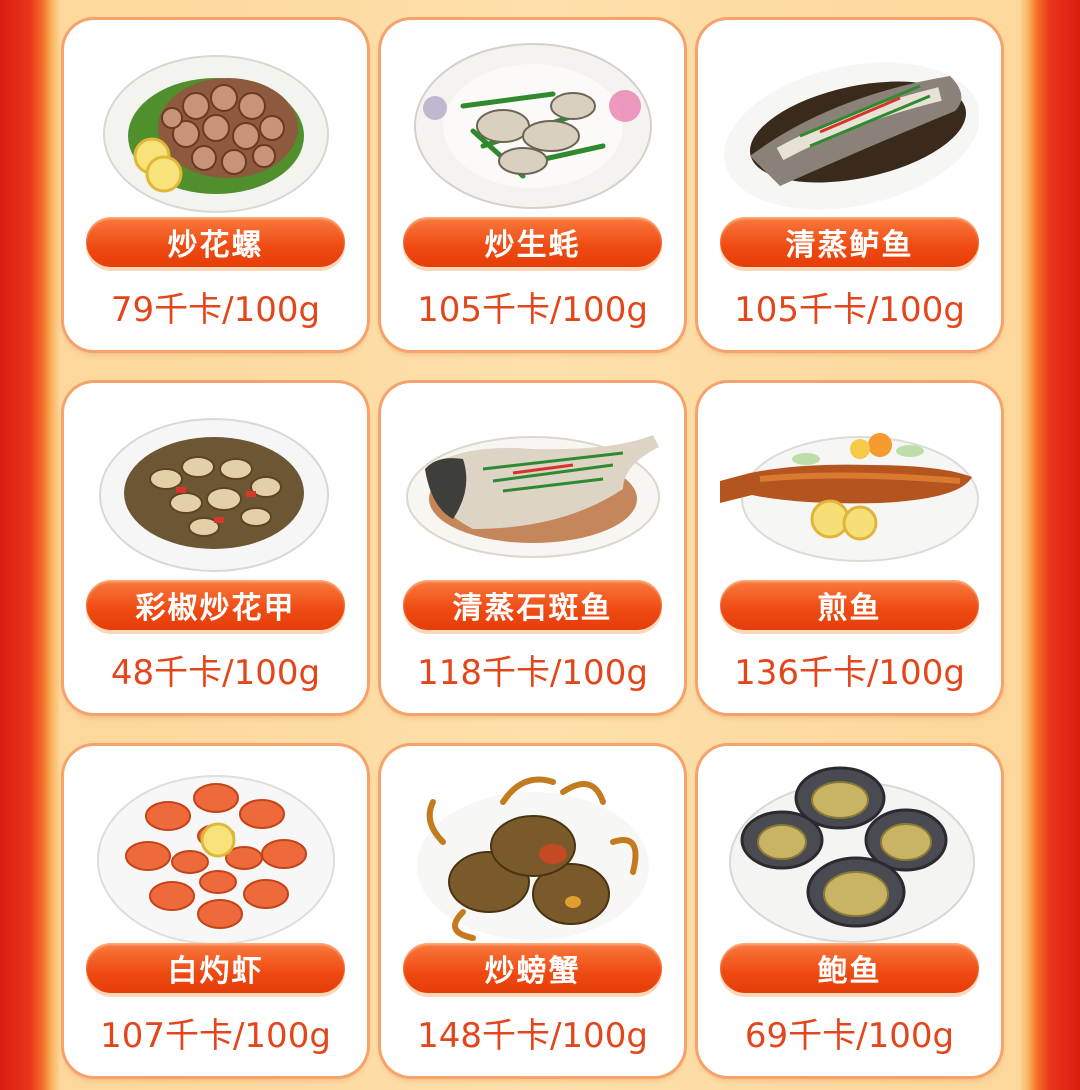 The image size is (1080, 1090). Describe the element at coordinates (215, 673) in the screenshot. I see `calorie-value: 48千卡/100g` at that location.